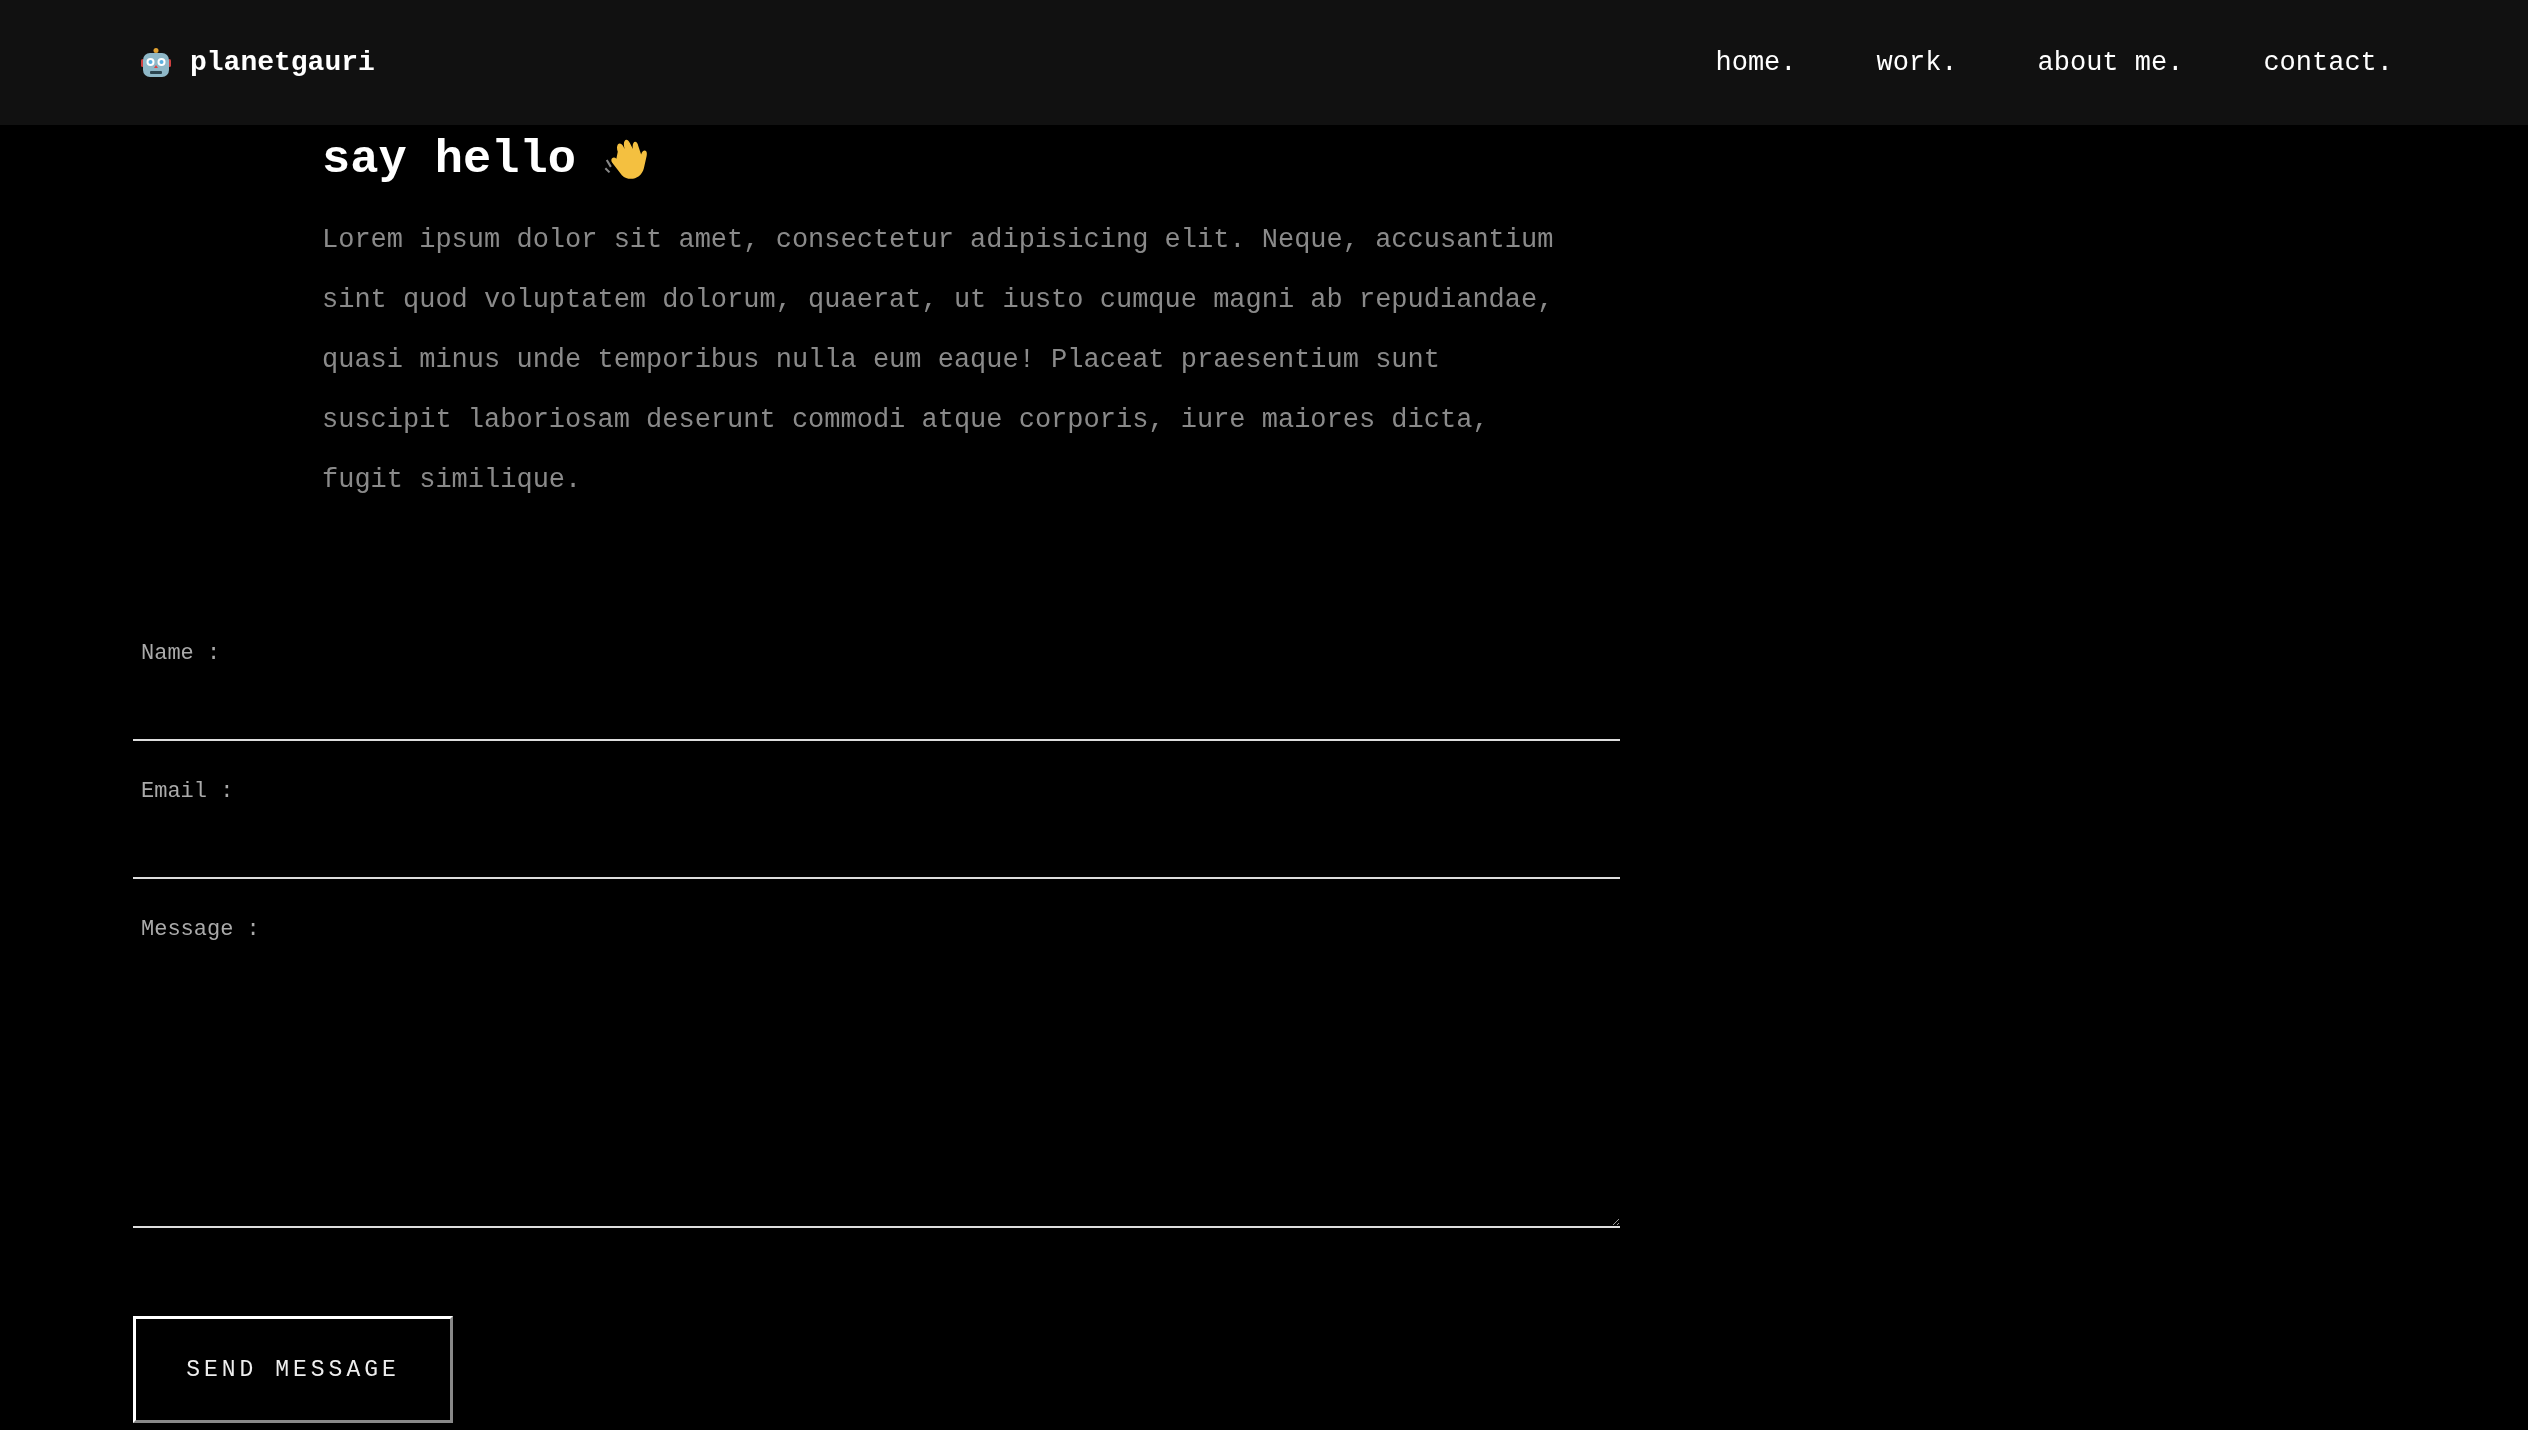  I want to click on nav-link: home., so click(1756, 62).